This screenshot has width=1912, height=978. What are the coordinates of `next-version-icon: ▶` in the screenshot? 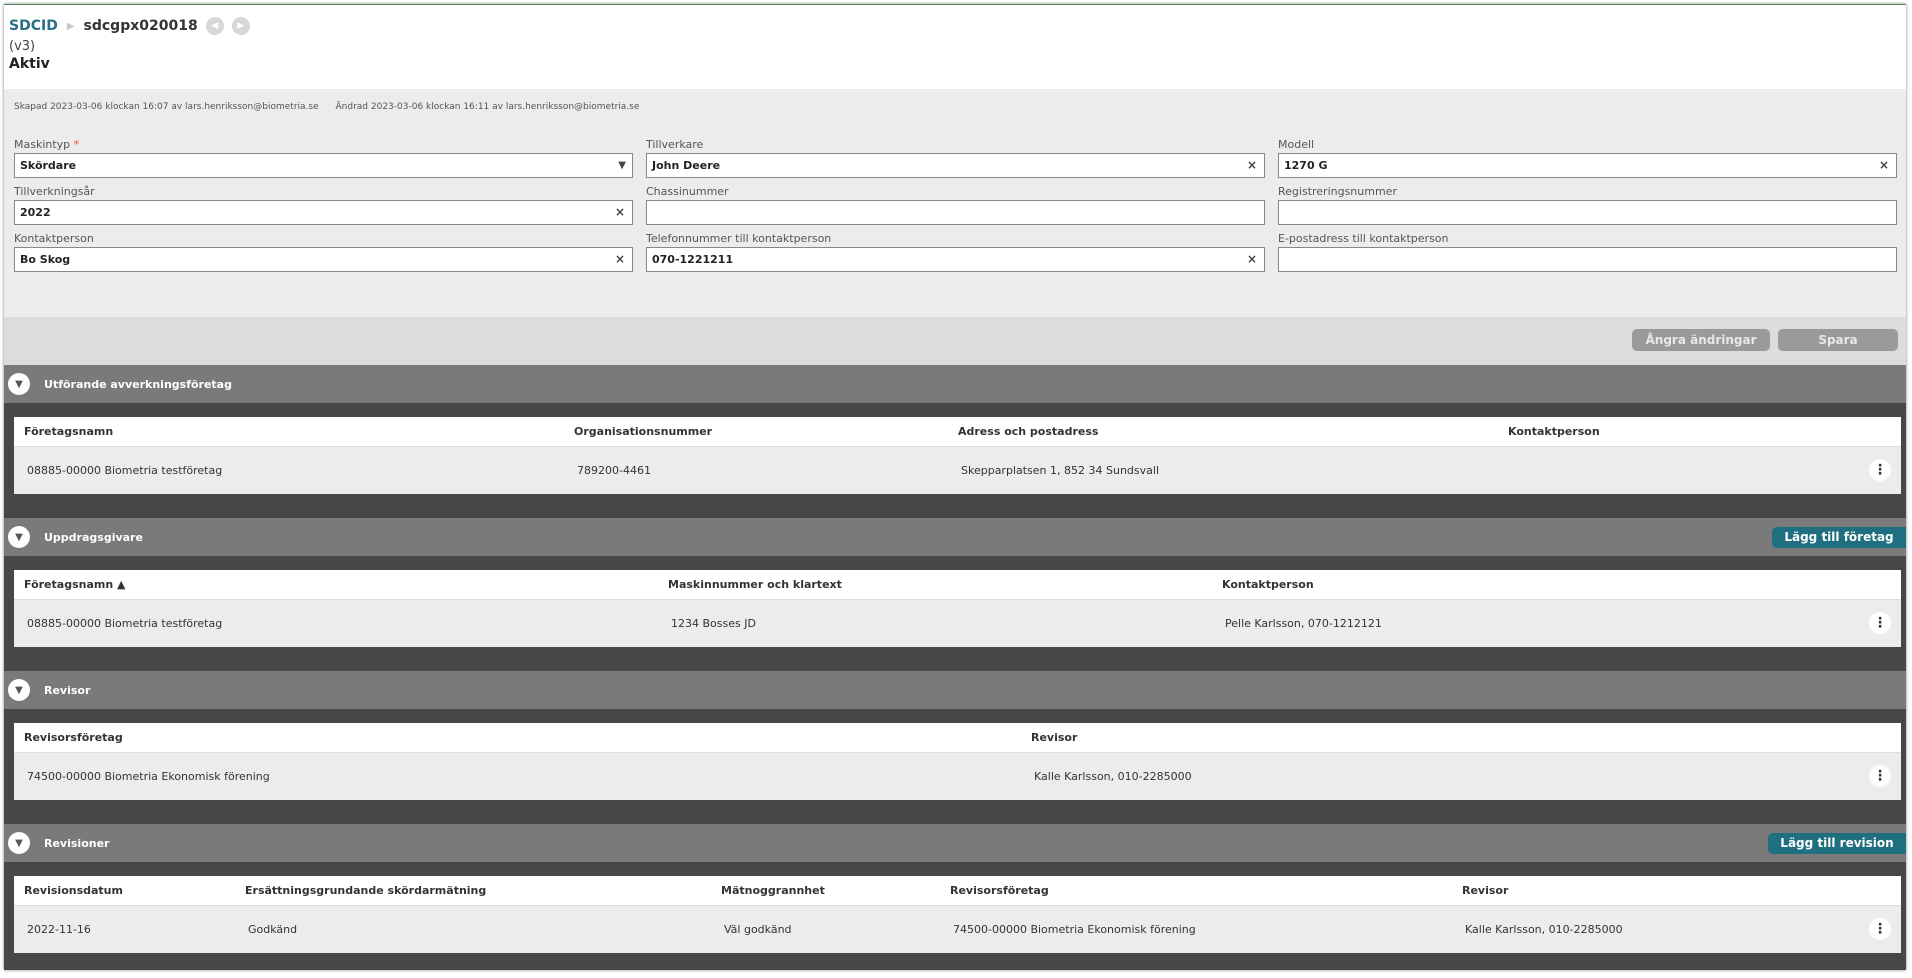 It's located at (240, 26).